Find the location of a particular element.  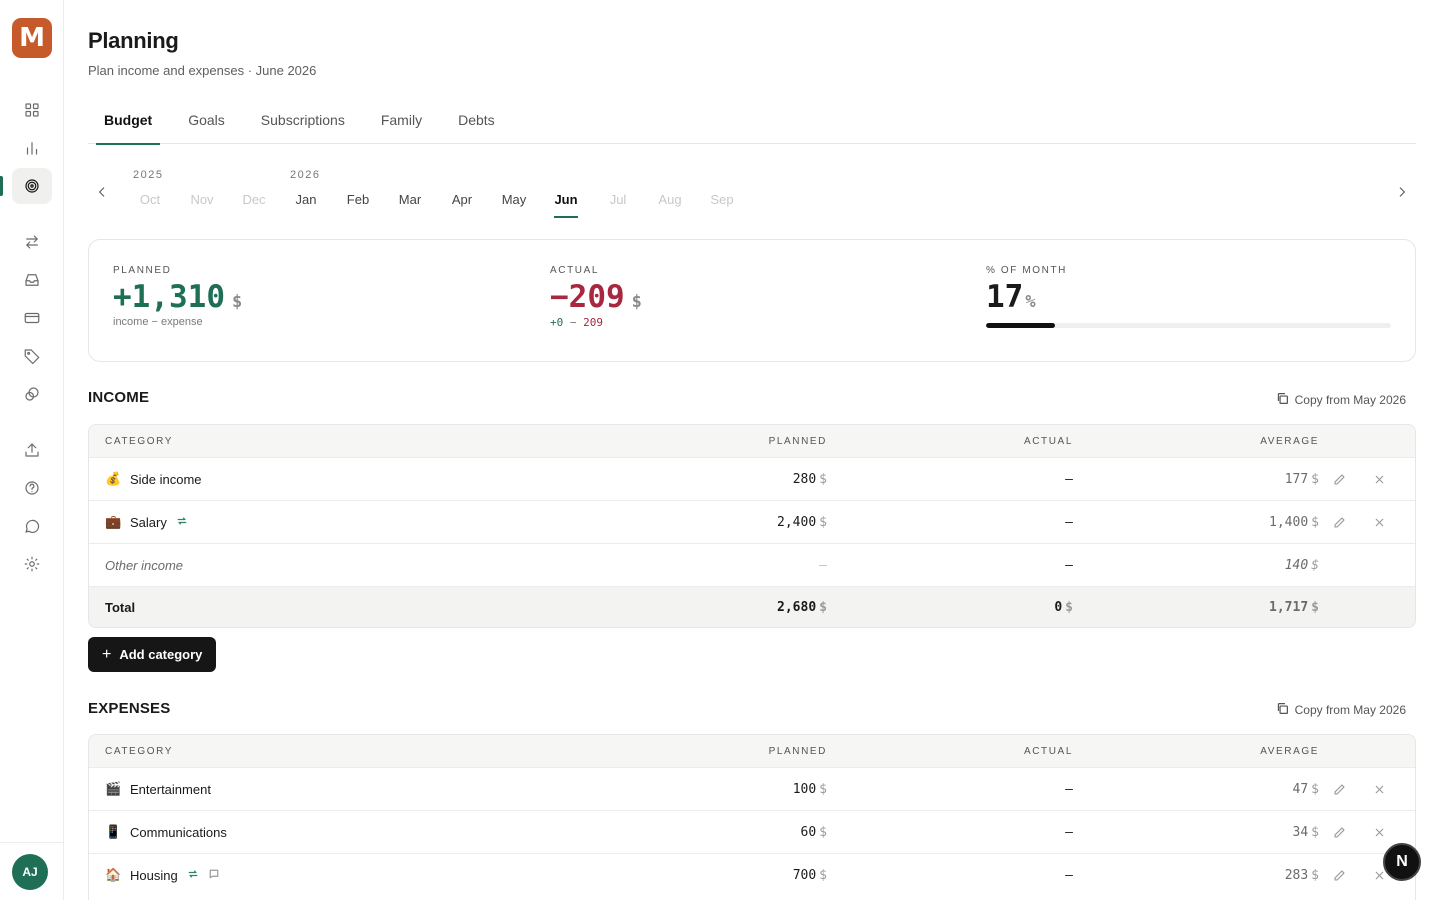

table-row: 🎬 Entertainment 100 $ — 47 $ is located at coordinates (752, 788).